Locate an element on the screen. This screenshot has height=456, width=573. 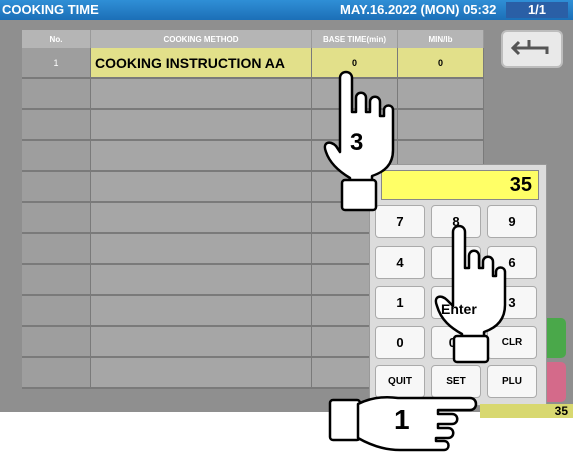
key-0: 0 is located at coordinates (400, 342).